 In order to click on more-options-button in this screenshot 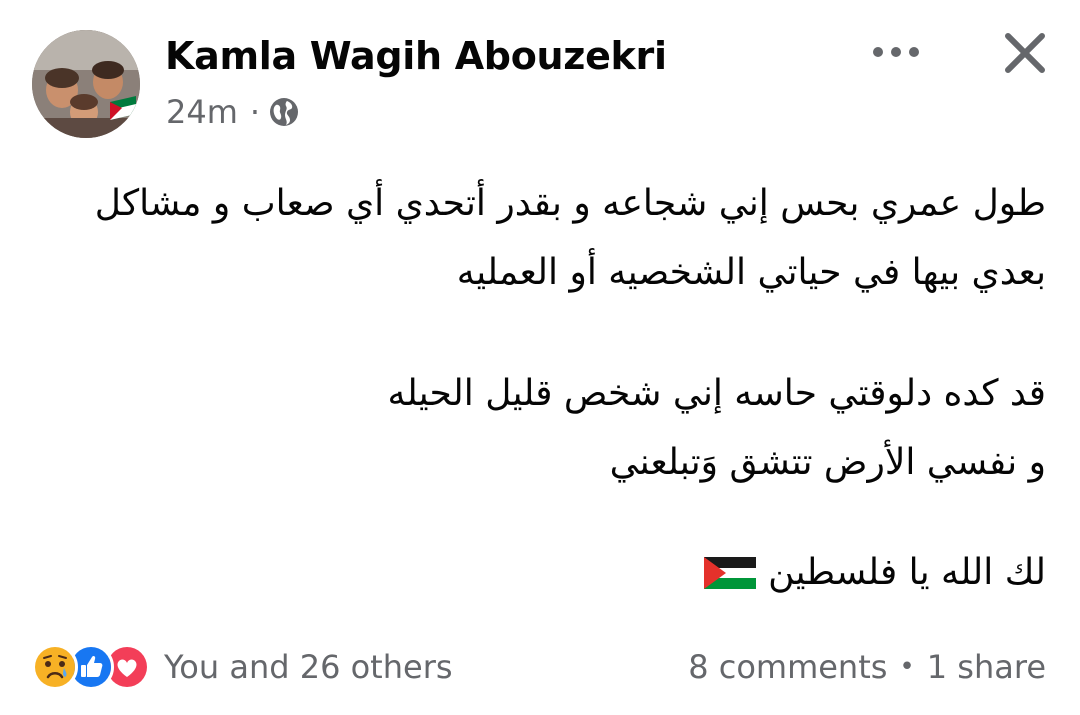, I will do `click(896, 52)`.